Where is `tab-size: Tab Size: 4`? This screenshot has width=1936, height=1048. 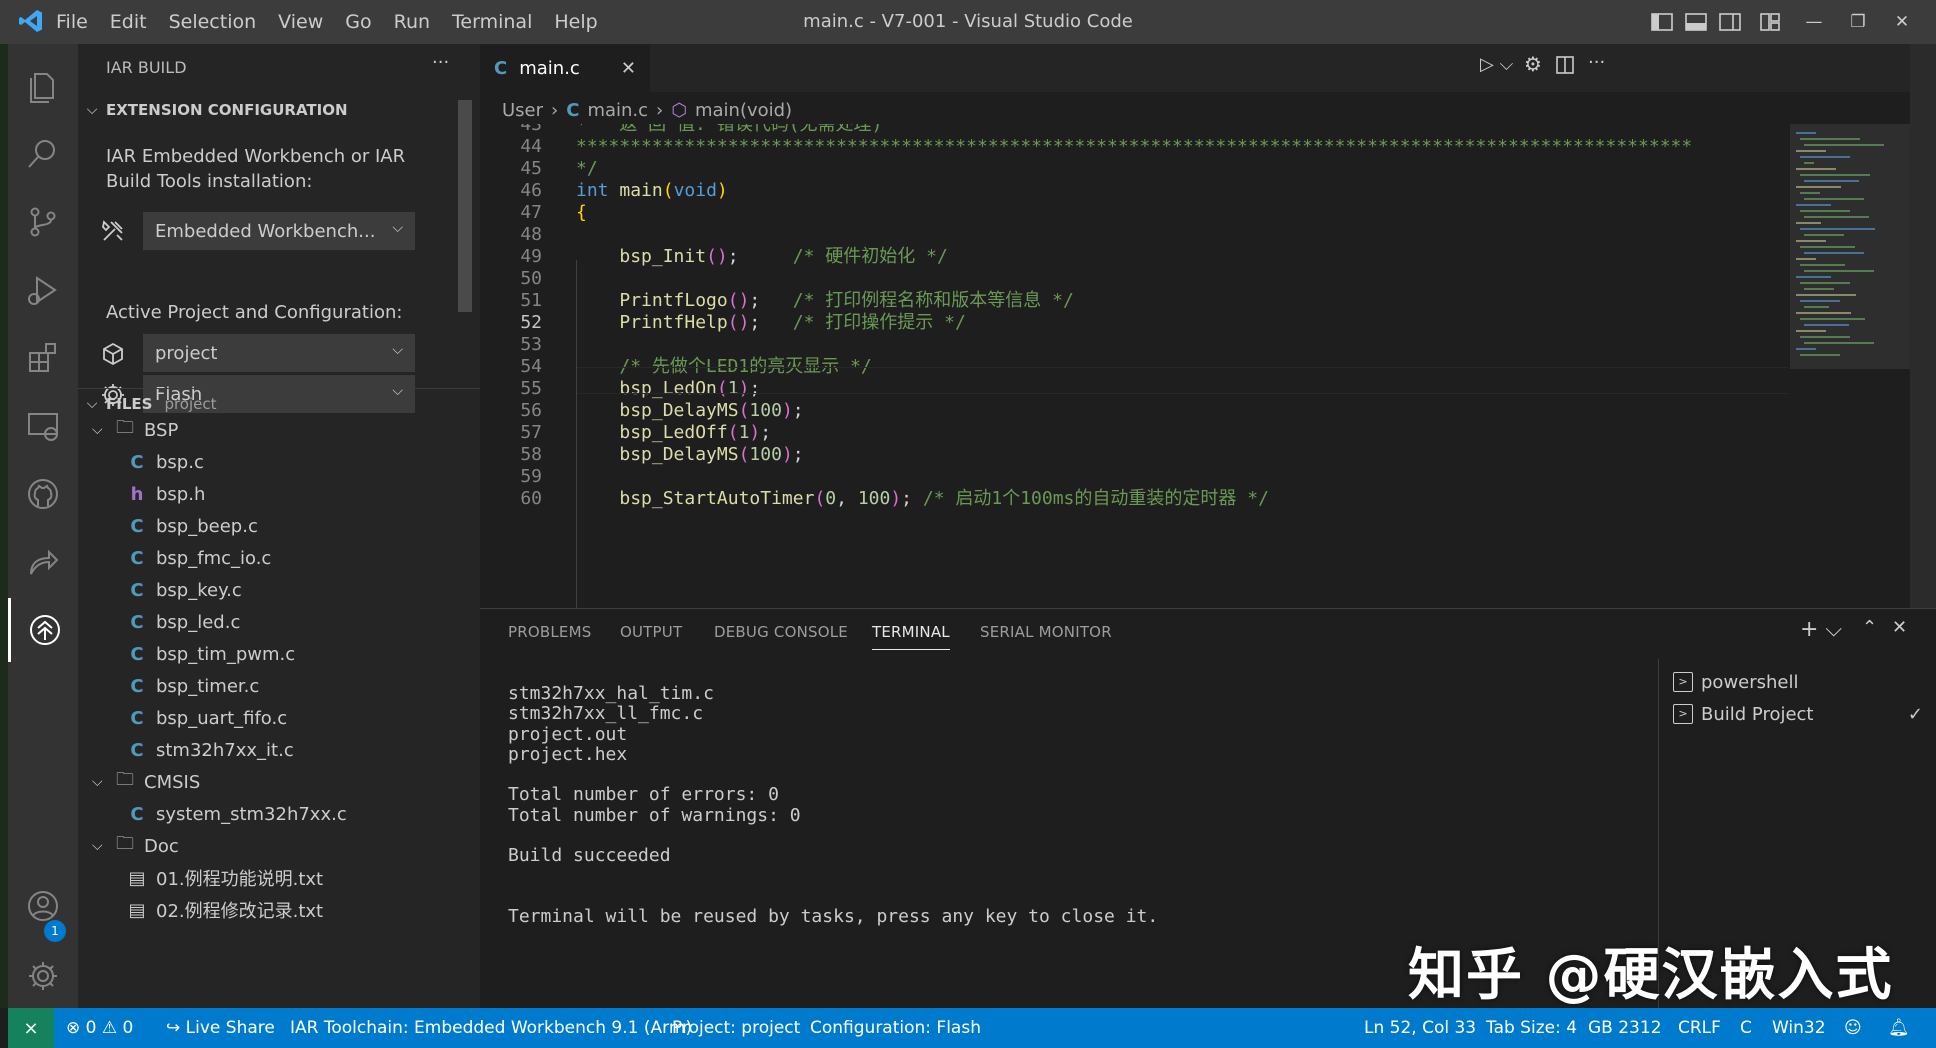
tab-size: Tab Size: 4 is located at coordinates (1531, 1028).